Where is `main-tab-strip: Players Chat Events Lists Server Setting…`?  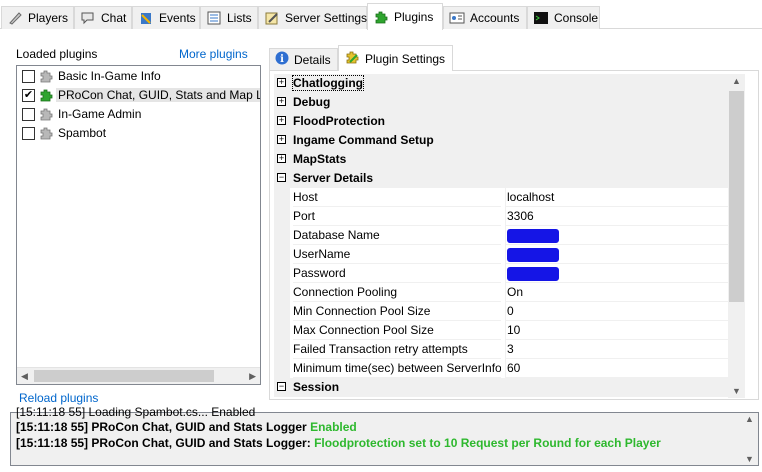
main-tab-strip: Players Chat Events Lists Server Setting… is located at coordinates (381, 15).